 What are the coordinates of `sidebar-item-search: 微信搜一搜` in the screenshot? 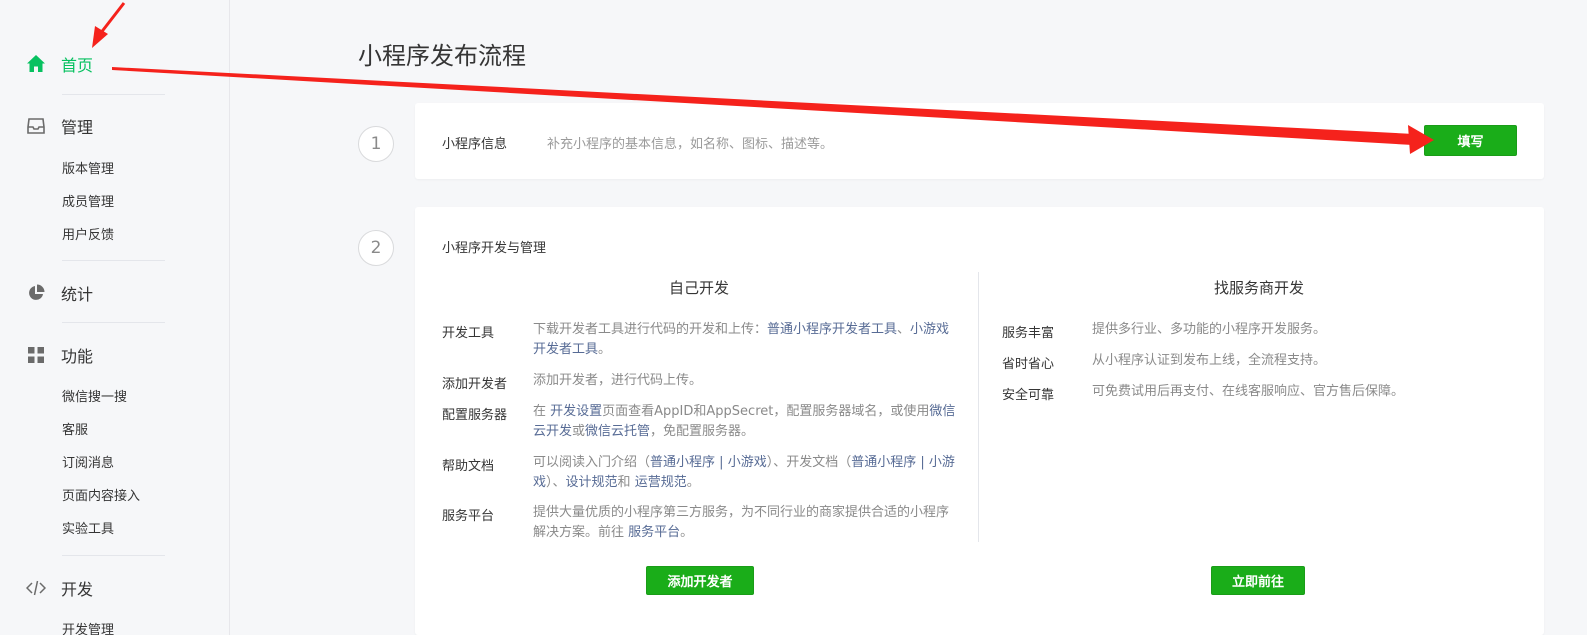 It's located at (94, 398).